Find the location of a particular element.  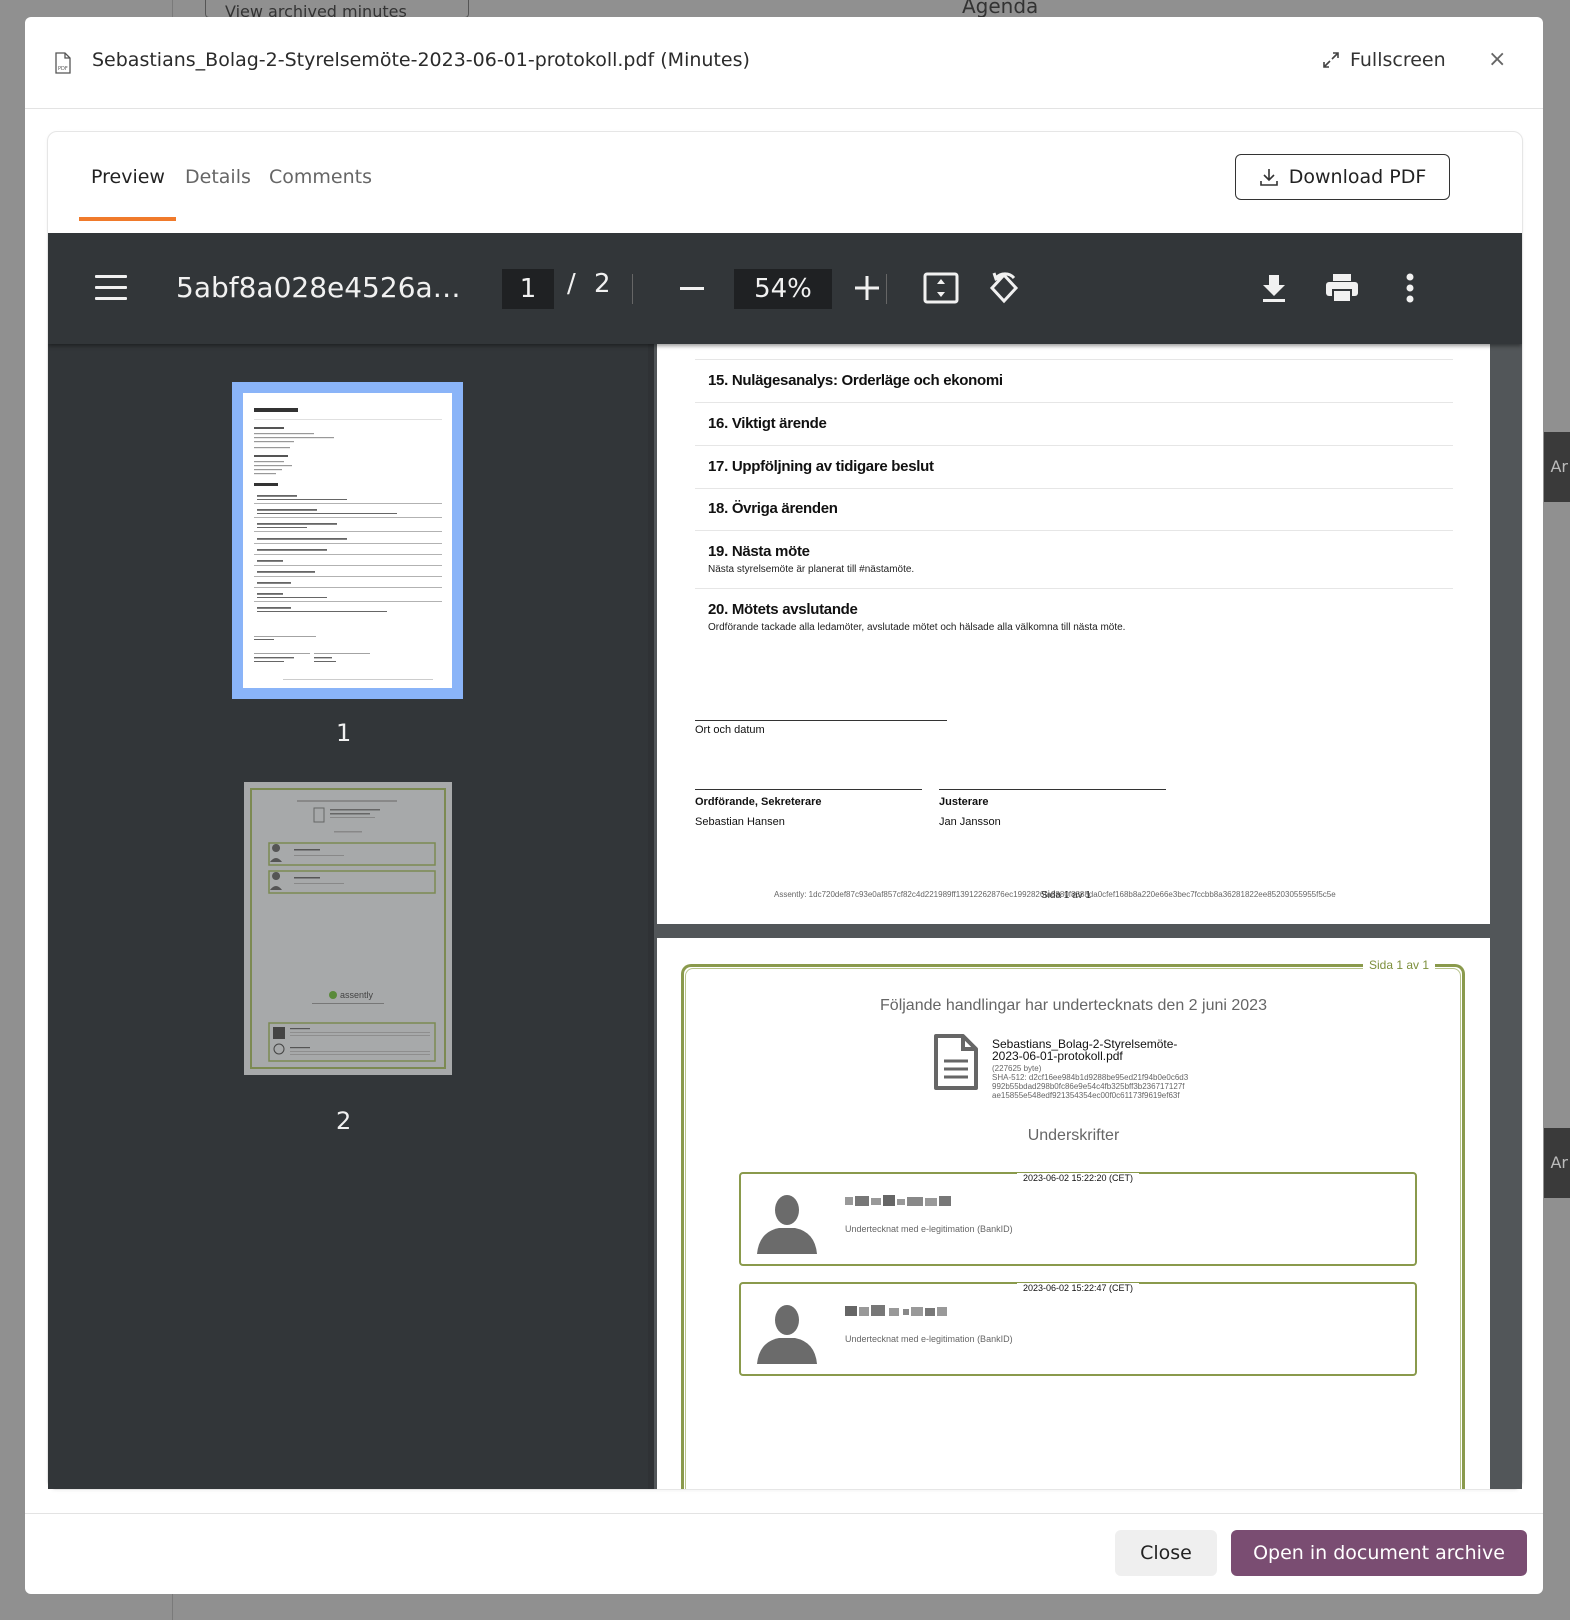

tab-details: Details is located at coordinates (218, 177).